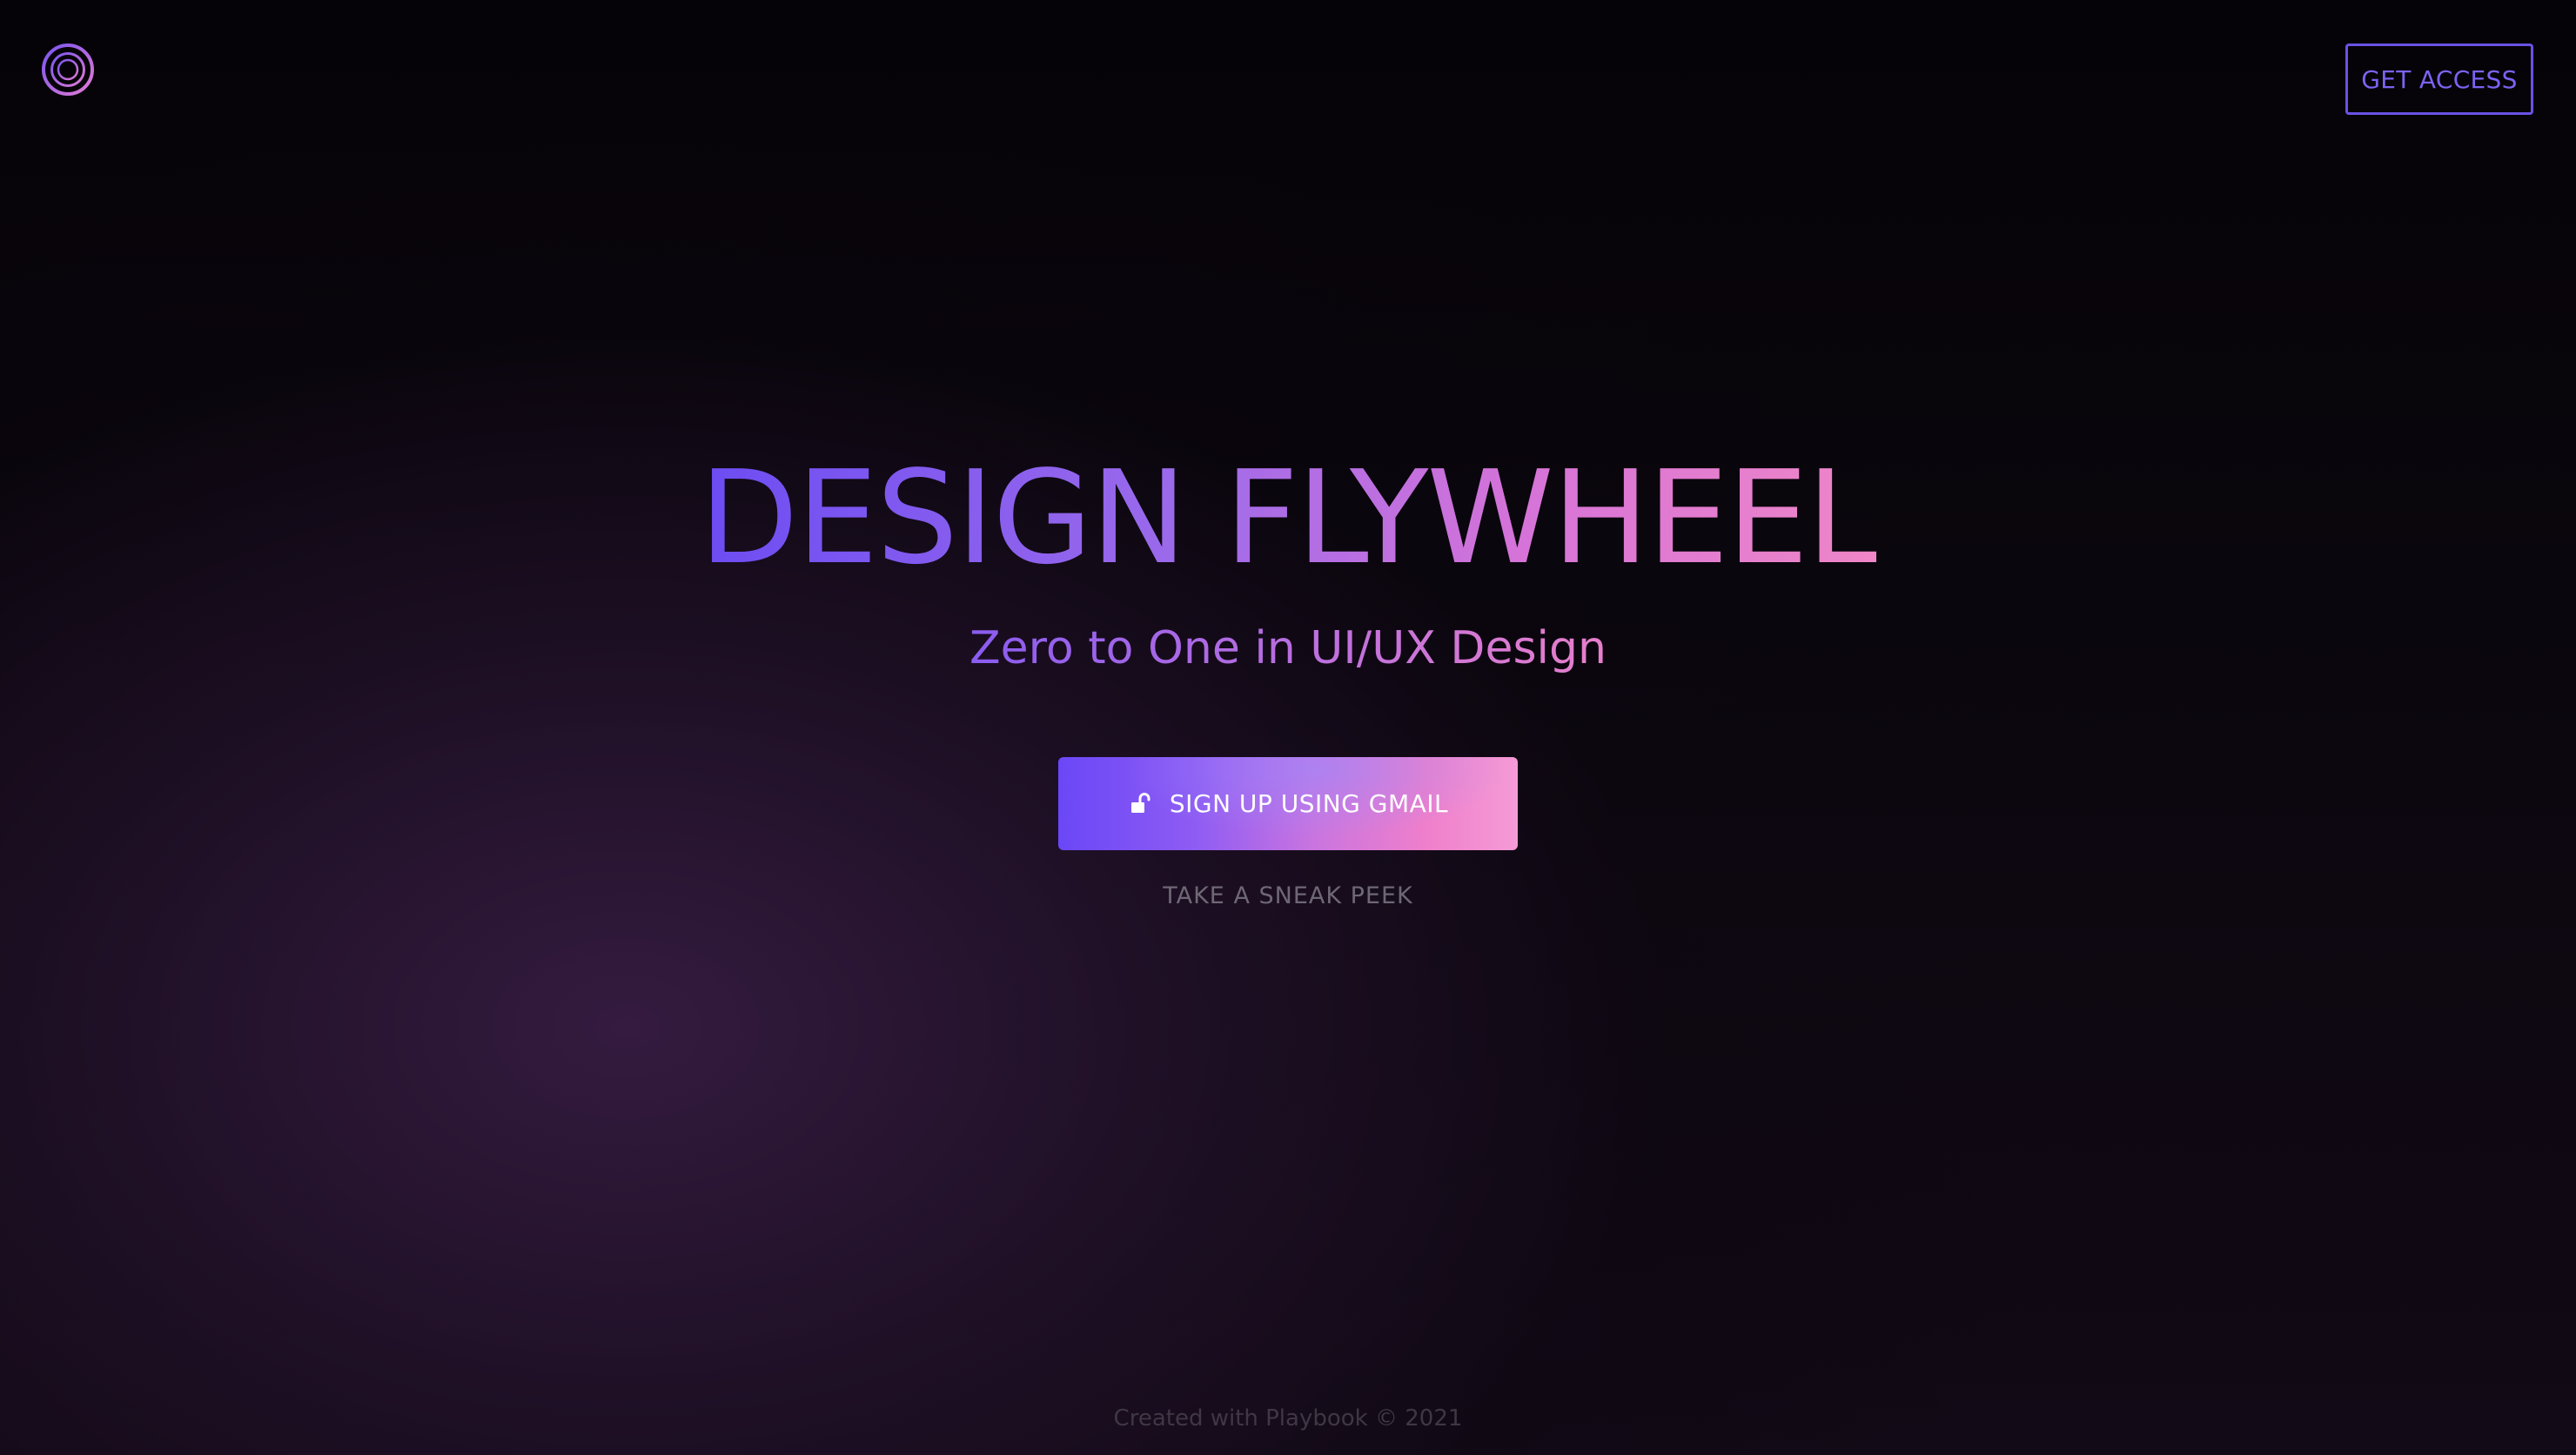 This screenshot has height=1455, width=2576. I want to click on page-subtitle-text: Zero to One in UI/UX Design, so click(1288, 648).